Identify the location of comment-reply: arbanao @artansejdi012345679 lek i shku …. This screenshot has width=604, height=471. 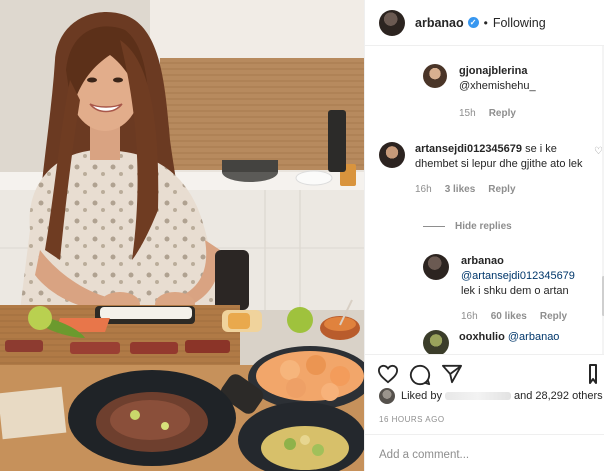
(508, 288).